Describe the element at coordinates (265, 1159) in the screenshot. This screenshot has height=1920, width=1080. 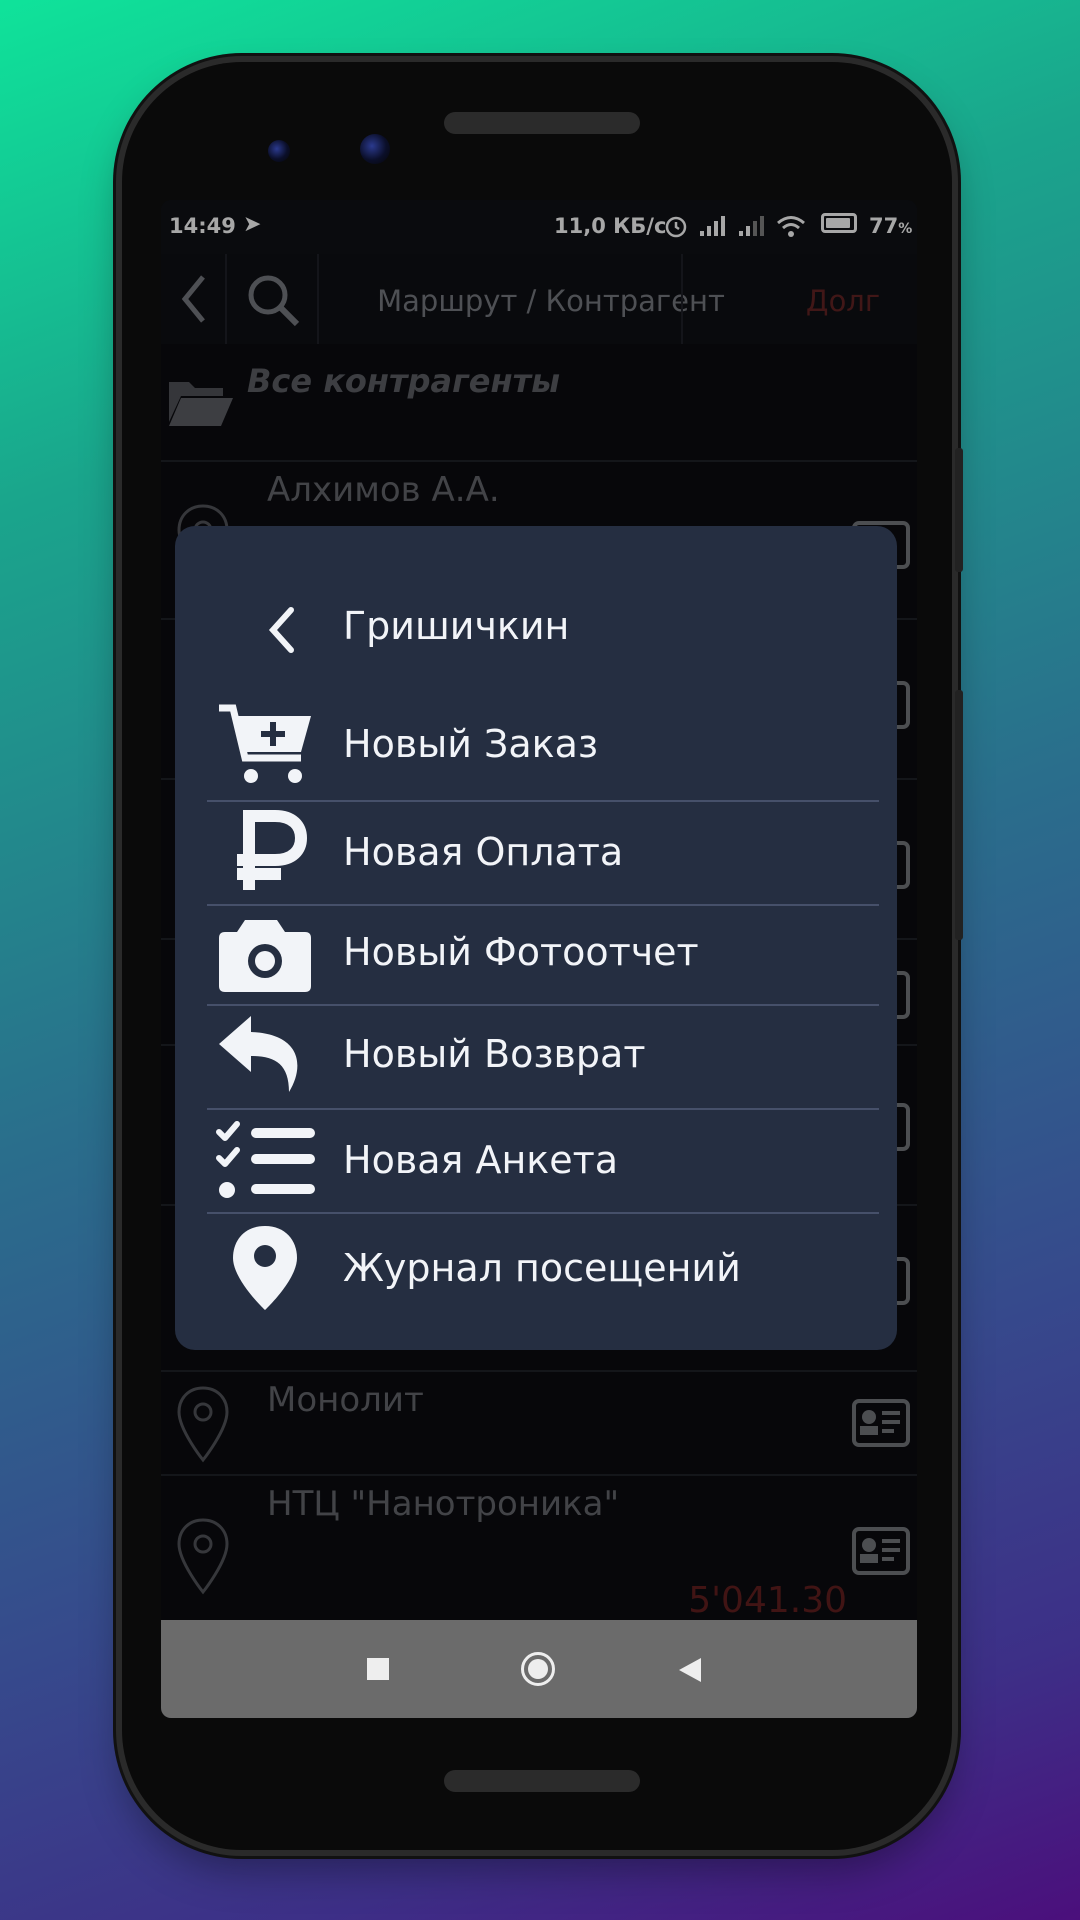
I see `checklist-icon` at that location.